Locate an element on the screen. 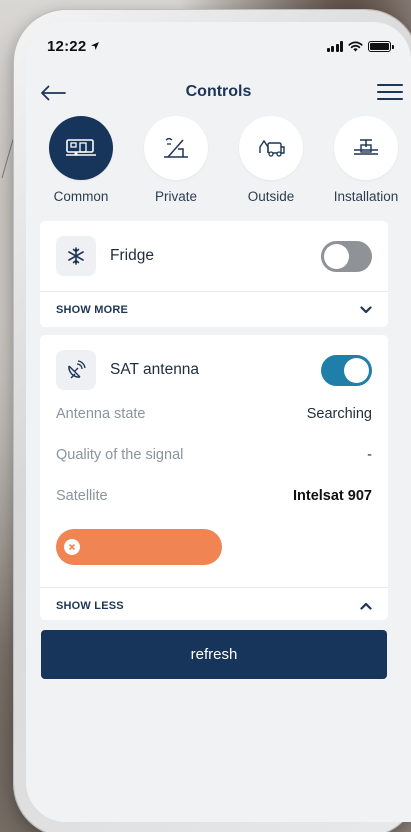 The image size is (411, 832). category-tabs: Common Private Outside Installation is located at coordinates (223, 160).